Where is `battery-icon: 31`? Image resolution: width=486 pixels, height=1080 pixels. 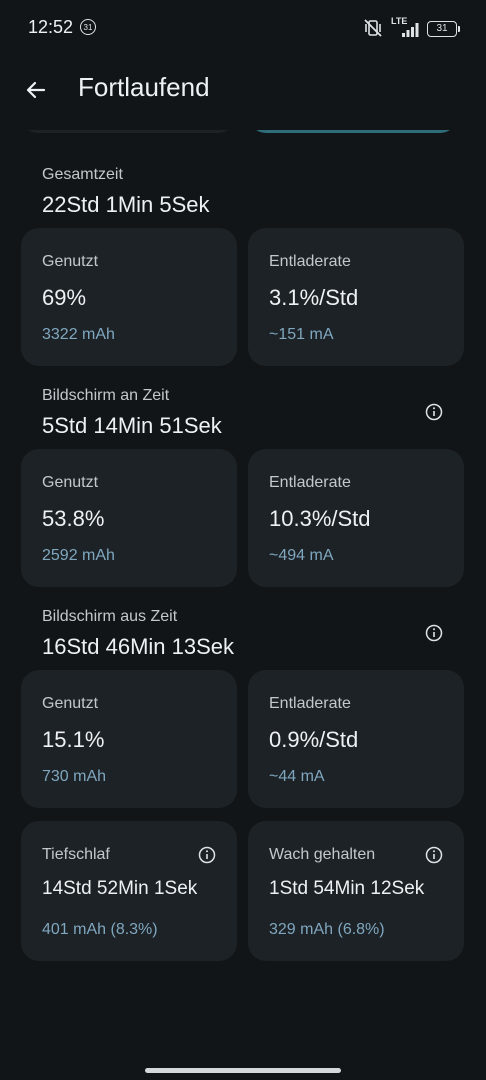 battery-icon: 31 is located at coordinates (442, 29).